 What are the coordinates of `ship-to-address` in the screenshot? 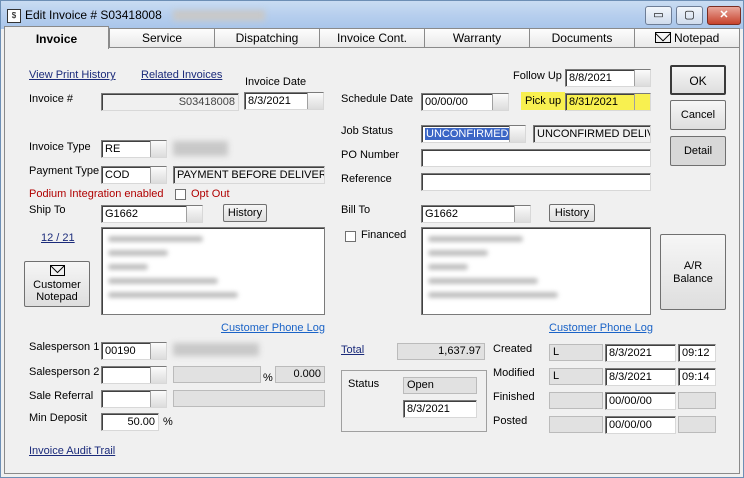 It's located at (213, 271).